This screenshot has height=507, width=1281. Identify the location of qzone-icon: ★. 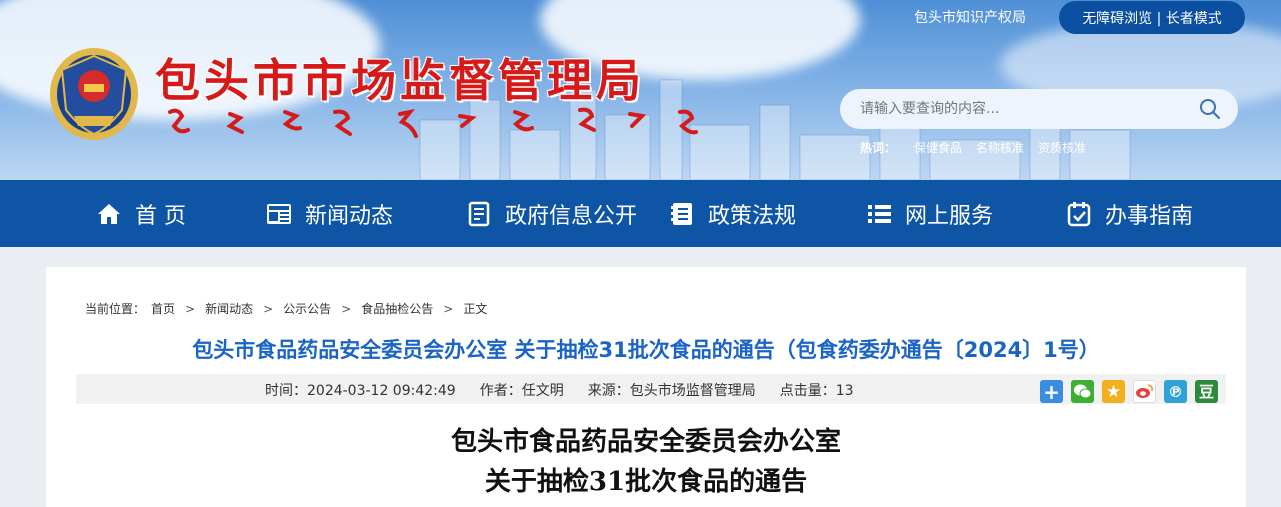
(1113, 391).